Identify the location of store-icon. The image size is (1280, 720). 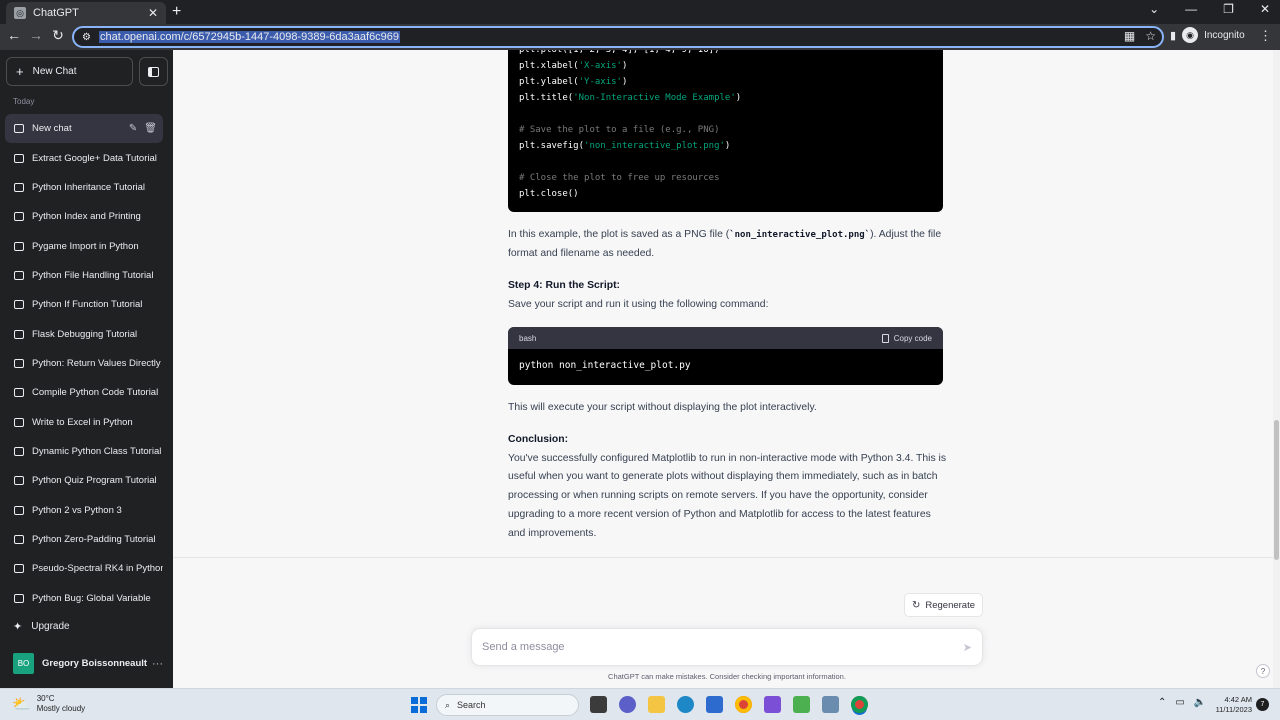
(714, 704).